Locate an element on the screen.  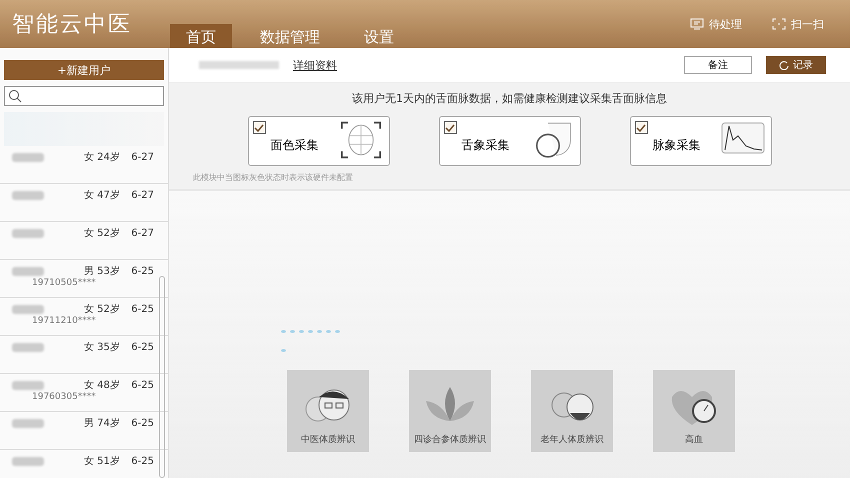
note-button: 备注 is located at coordinates (718, 65).